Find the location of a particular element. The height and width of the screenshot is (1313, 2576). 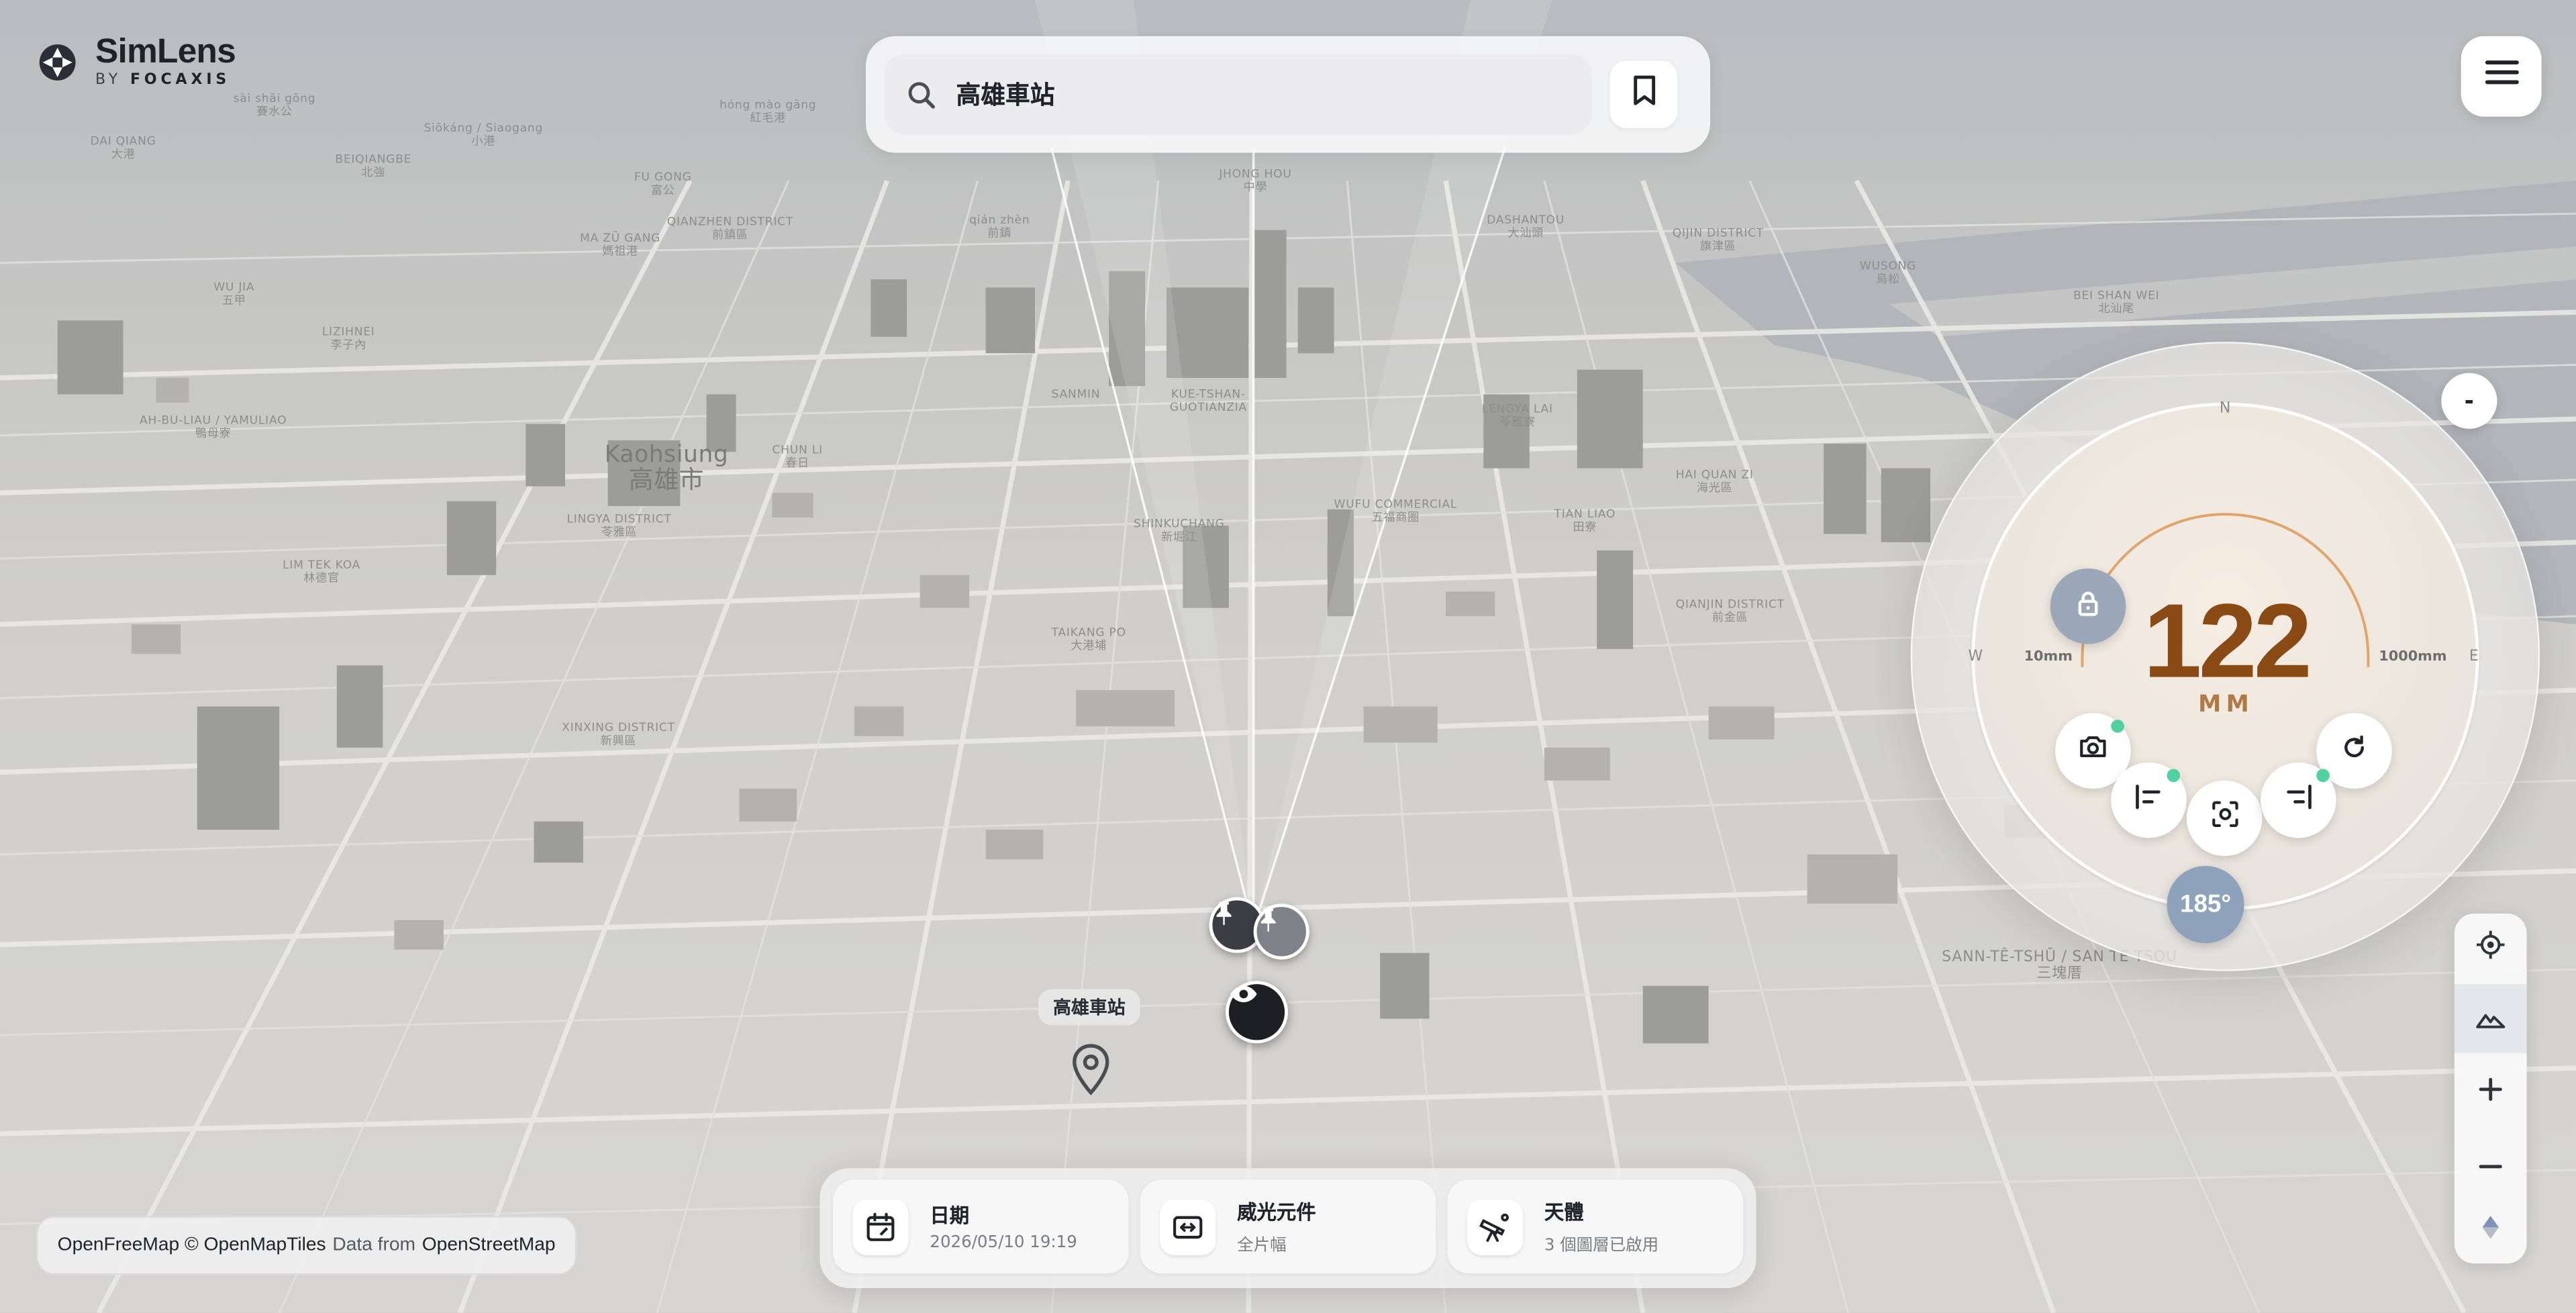

map-label-hai-quan-zi: HAI QUAN ZI 海光區 is located at coordinates (1714, 482).